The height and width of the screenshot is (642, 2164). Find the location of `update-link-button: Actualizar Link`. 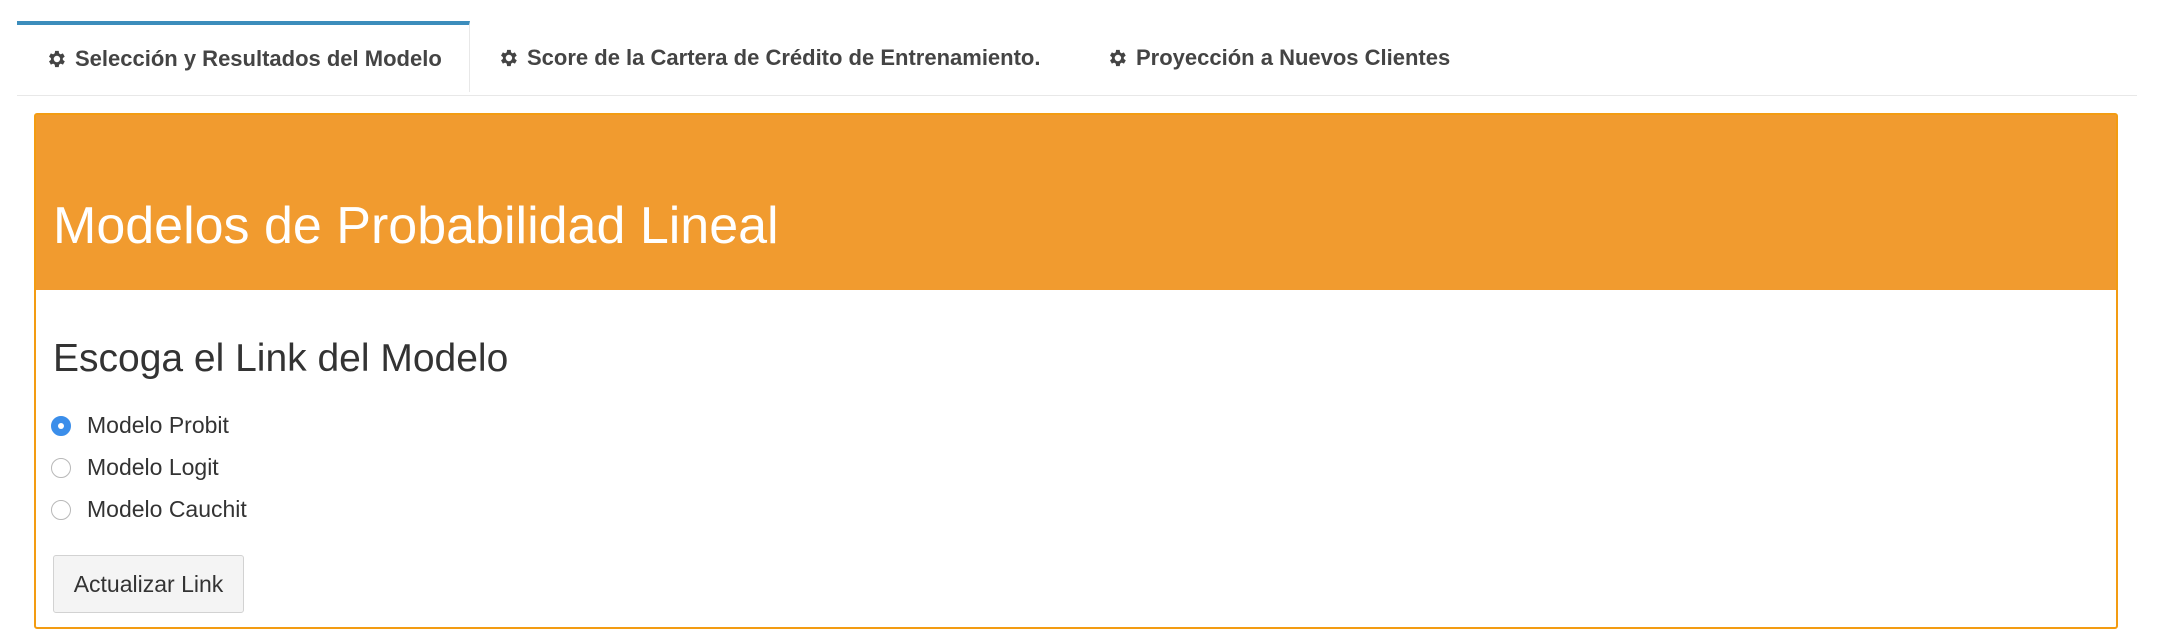

update-link-button: Actualizar Link is located at coordinates (148, 584).